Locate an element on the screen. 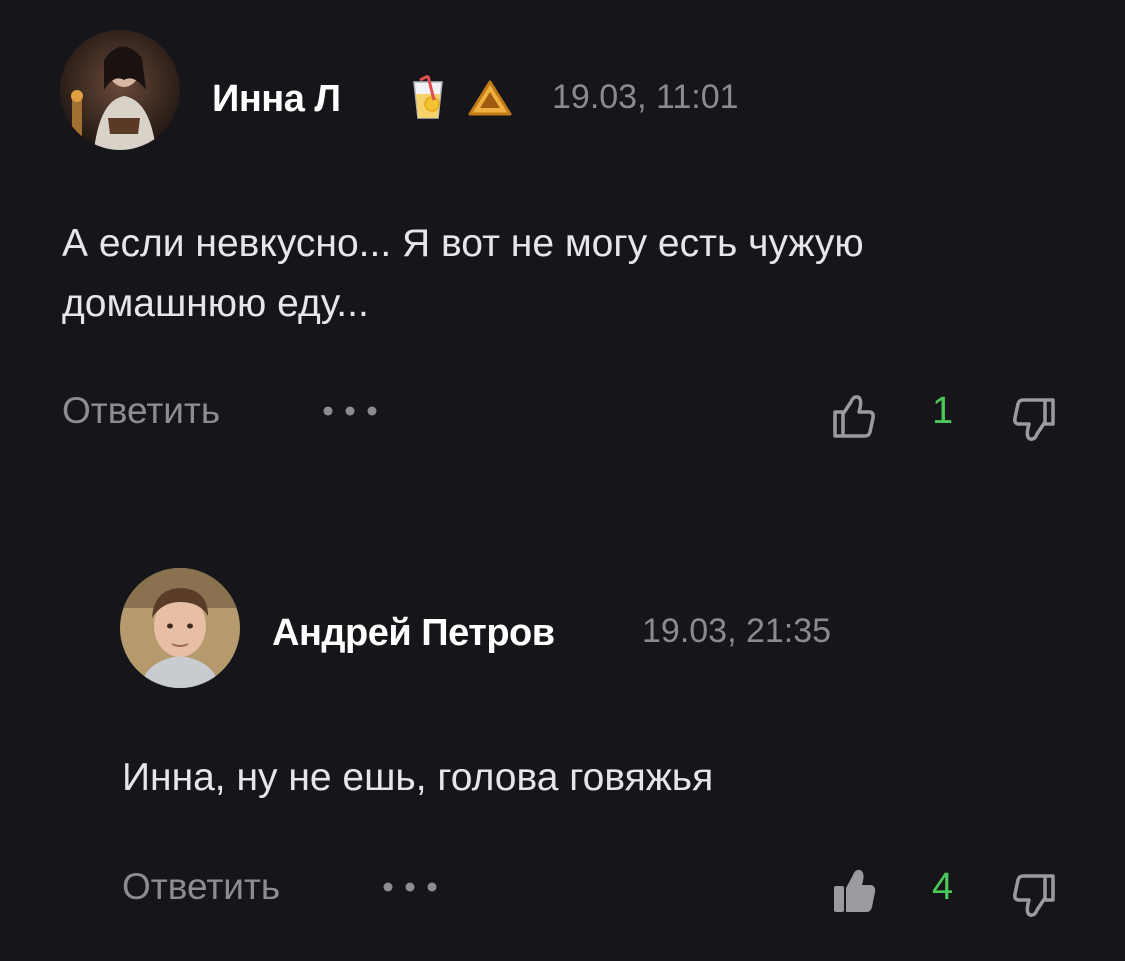  juice-glass-icon is located at coordinates (428, 96).